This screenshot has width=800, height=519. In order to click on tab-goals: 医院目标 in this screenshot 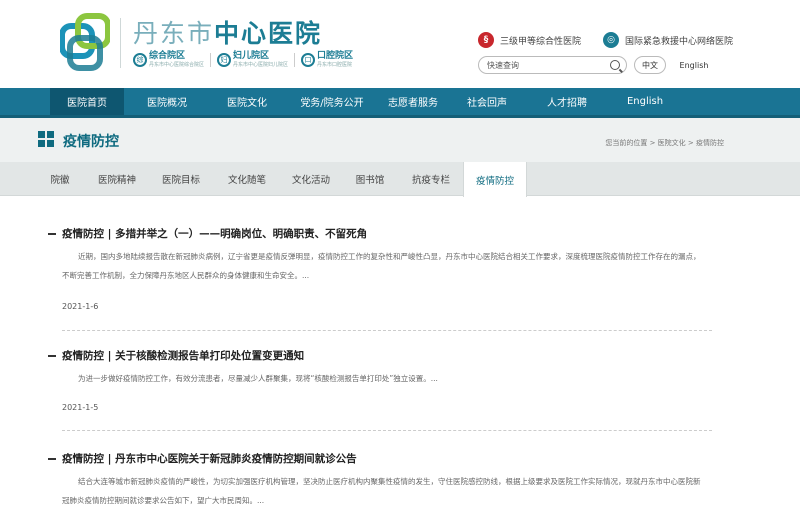, I will do `click(181, 179)`.